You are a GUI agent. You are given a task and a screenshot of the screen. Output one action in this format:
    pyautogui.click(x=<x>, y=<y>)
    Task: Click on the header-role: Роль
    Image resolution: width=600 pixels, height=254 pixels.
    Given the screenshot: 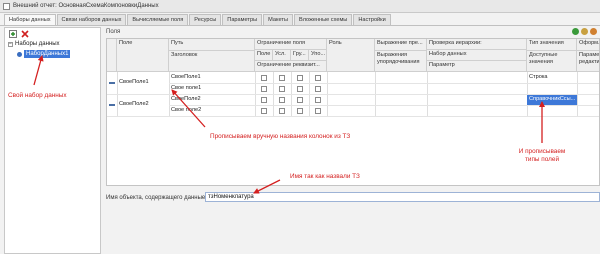 What is the action you would take?
    pyautogui.click(x=351, y=55)
    